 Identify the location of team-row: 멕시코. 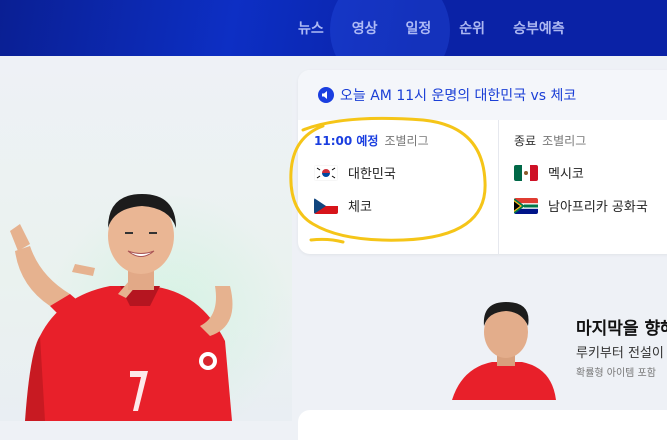
(581, 172).